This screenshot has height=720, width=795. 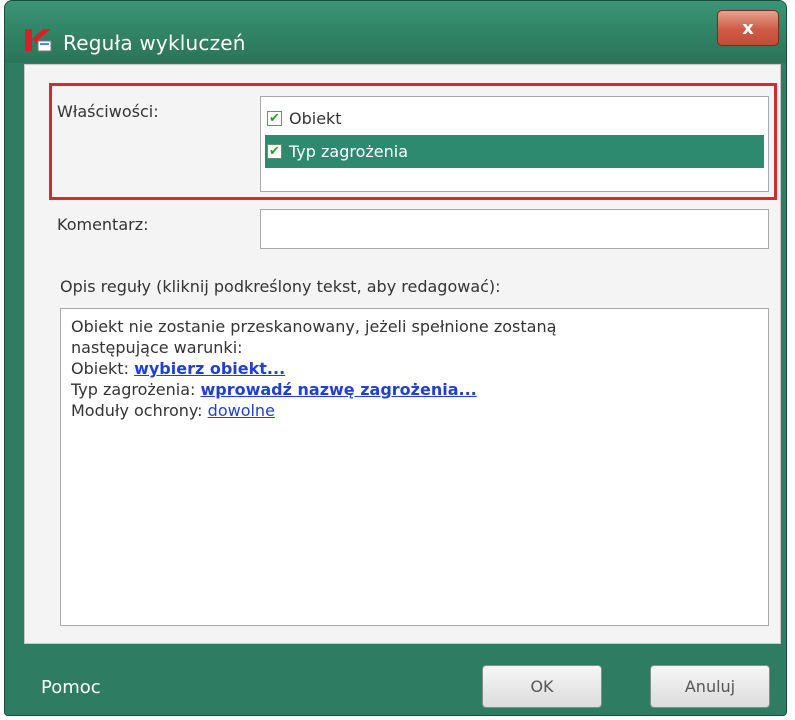 I want to click on properties-list: ✔ Obiekt ✔ Typ zagrożenia, so click(x=514, y=144).